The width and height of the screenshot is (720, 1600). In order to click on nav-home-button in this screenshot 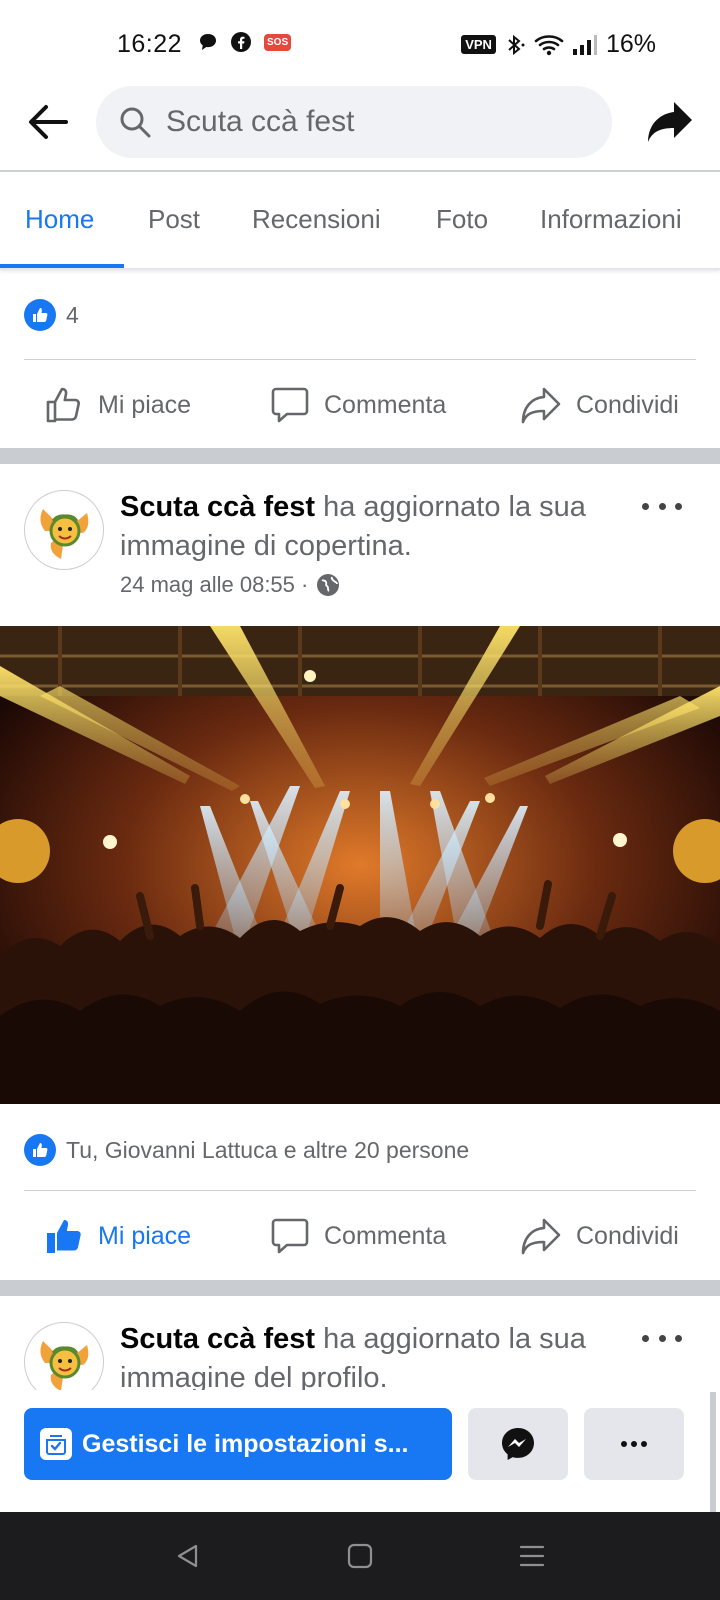, I will do `click(360, 1556)`.